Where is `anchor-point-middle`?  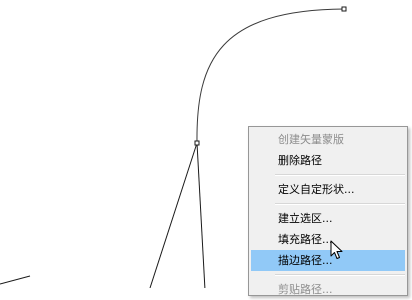 anchor-point-middle is located at coordinates (197, 143).